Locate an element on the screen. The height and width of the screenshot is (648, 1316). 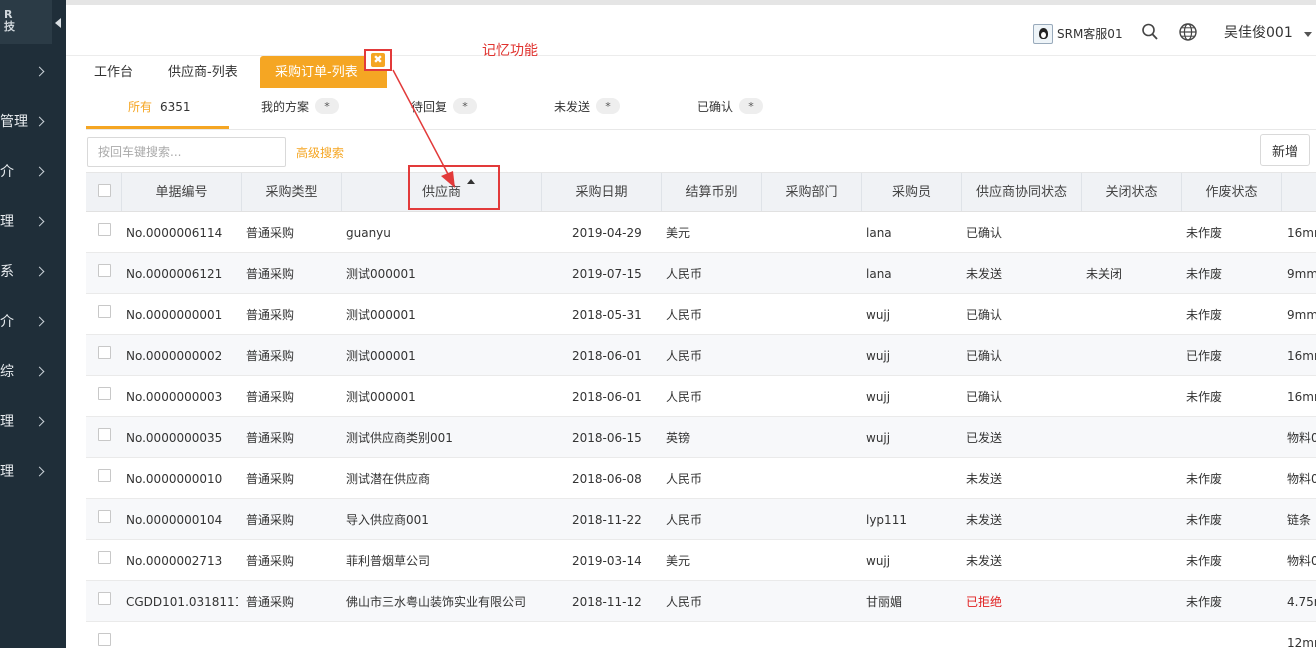
sidebar-item-6: 综 is located at coordinates (33, 372).